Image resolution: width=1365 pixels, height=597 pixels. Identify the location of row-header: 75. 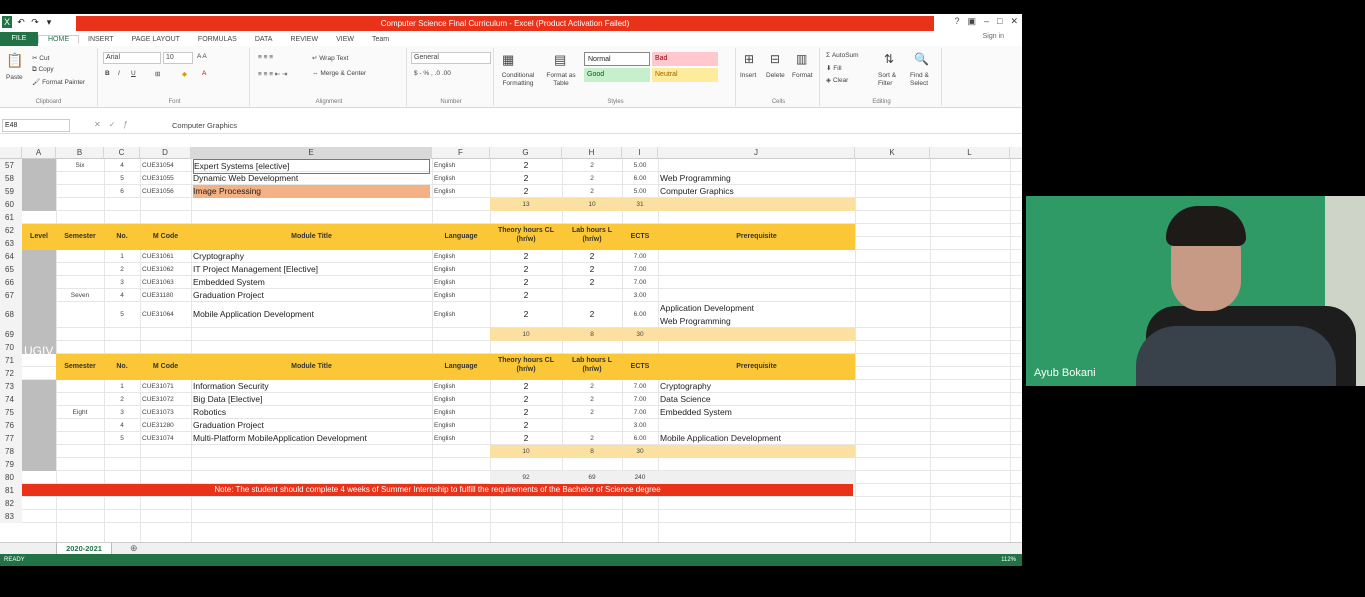
(11, 412).